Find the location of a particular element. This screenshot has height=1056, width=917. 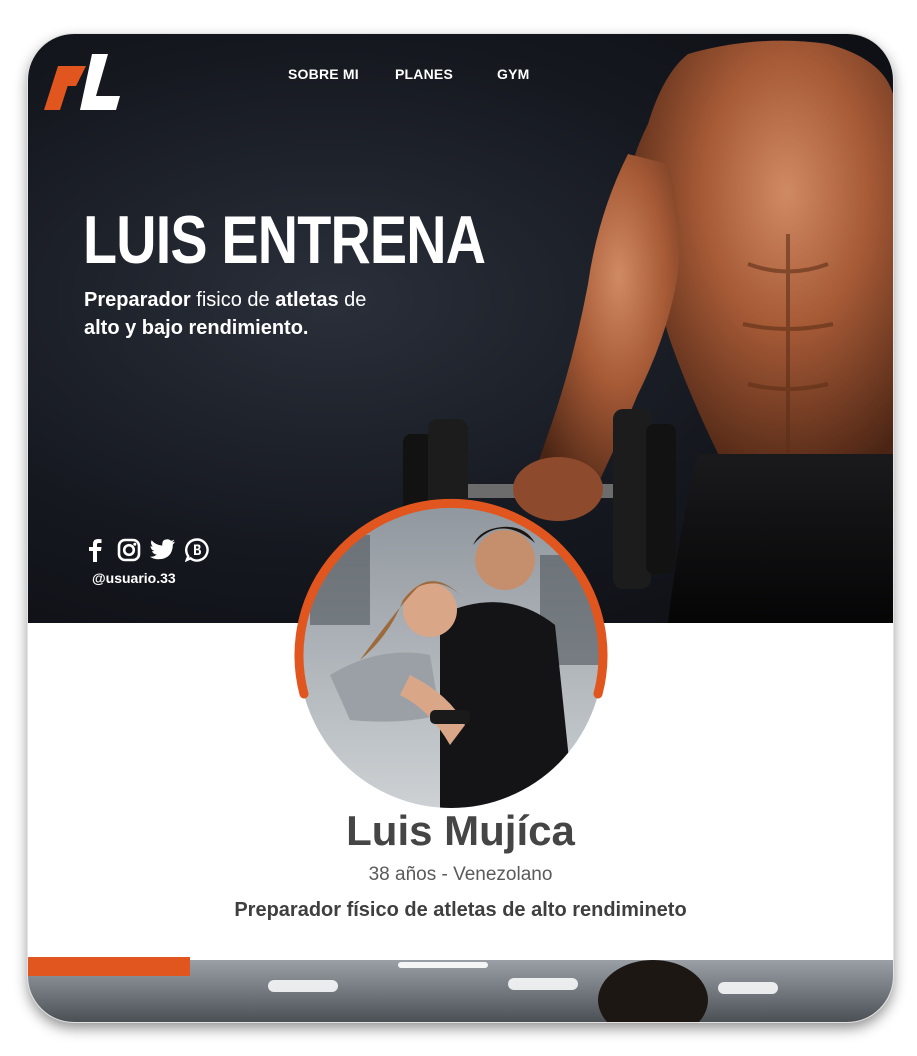

whatsapp-icon is located at coordinates (197, 550).